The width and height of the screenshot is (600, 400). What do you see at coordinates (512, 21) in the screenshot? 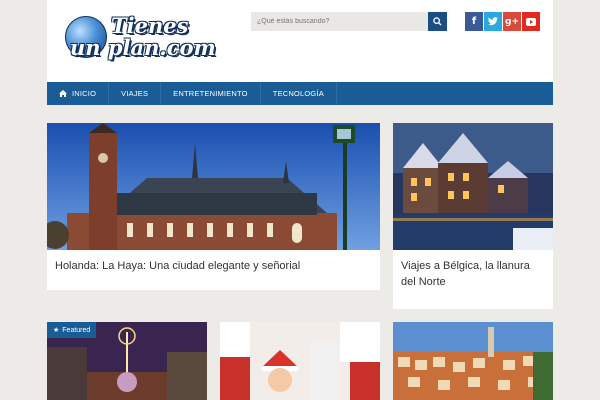
I see `google-plus-icon: g+` at bounding box center [512, 21].